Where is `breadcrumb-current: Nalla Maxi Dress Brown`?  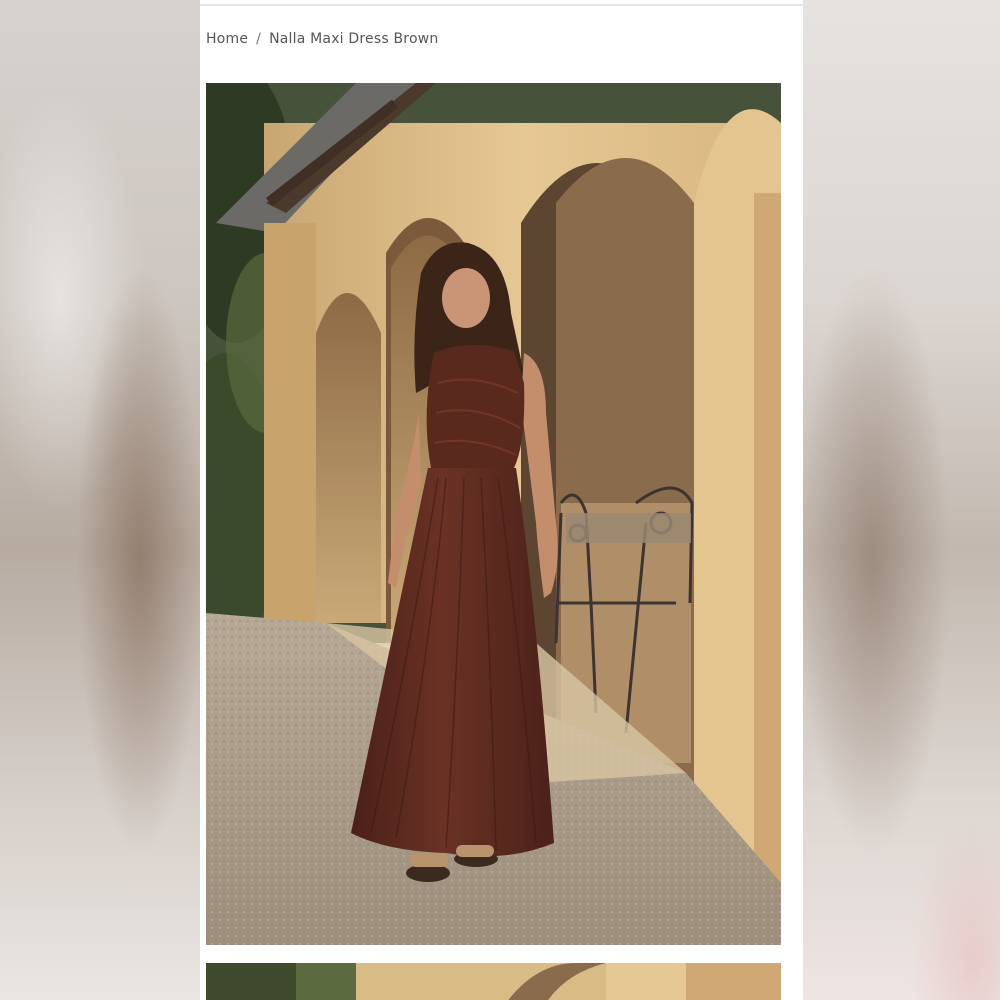
breadcrumb-current: Nalla Maxi Dress Brown is located at coordinates (354, 39).